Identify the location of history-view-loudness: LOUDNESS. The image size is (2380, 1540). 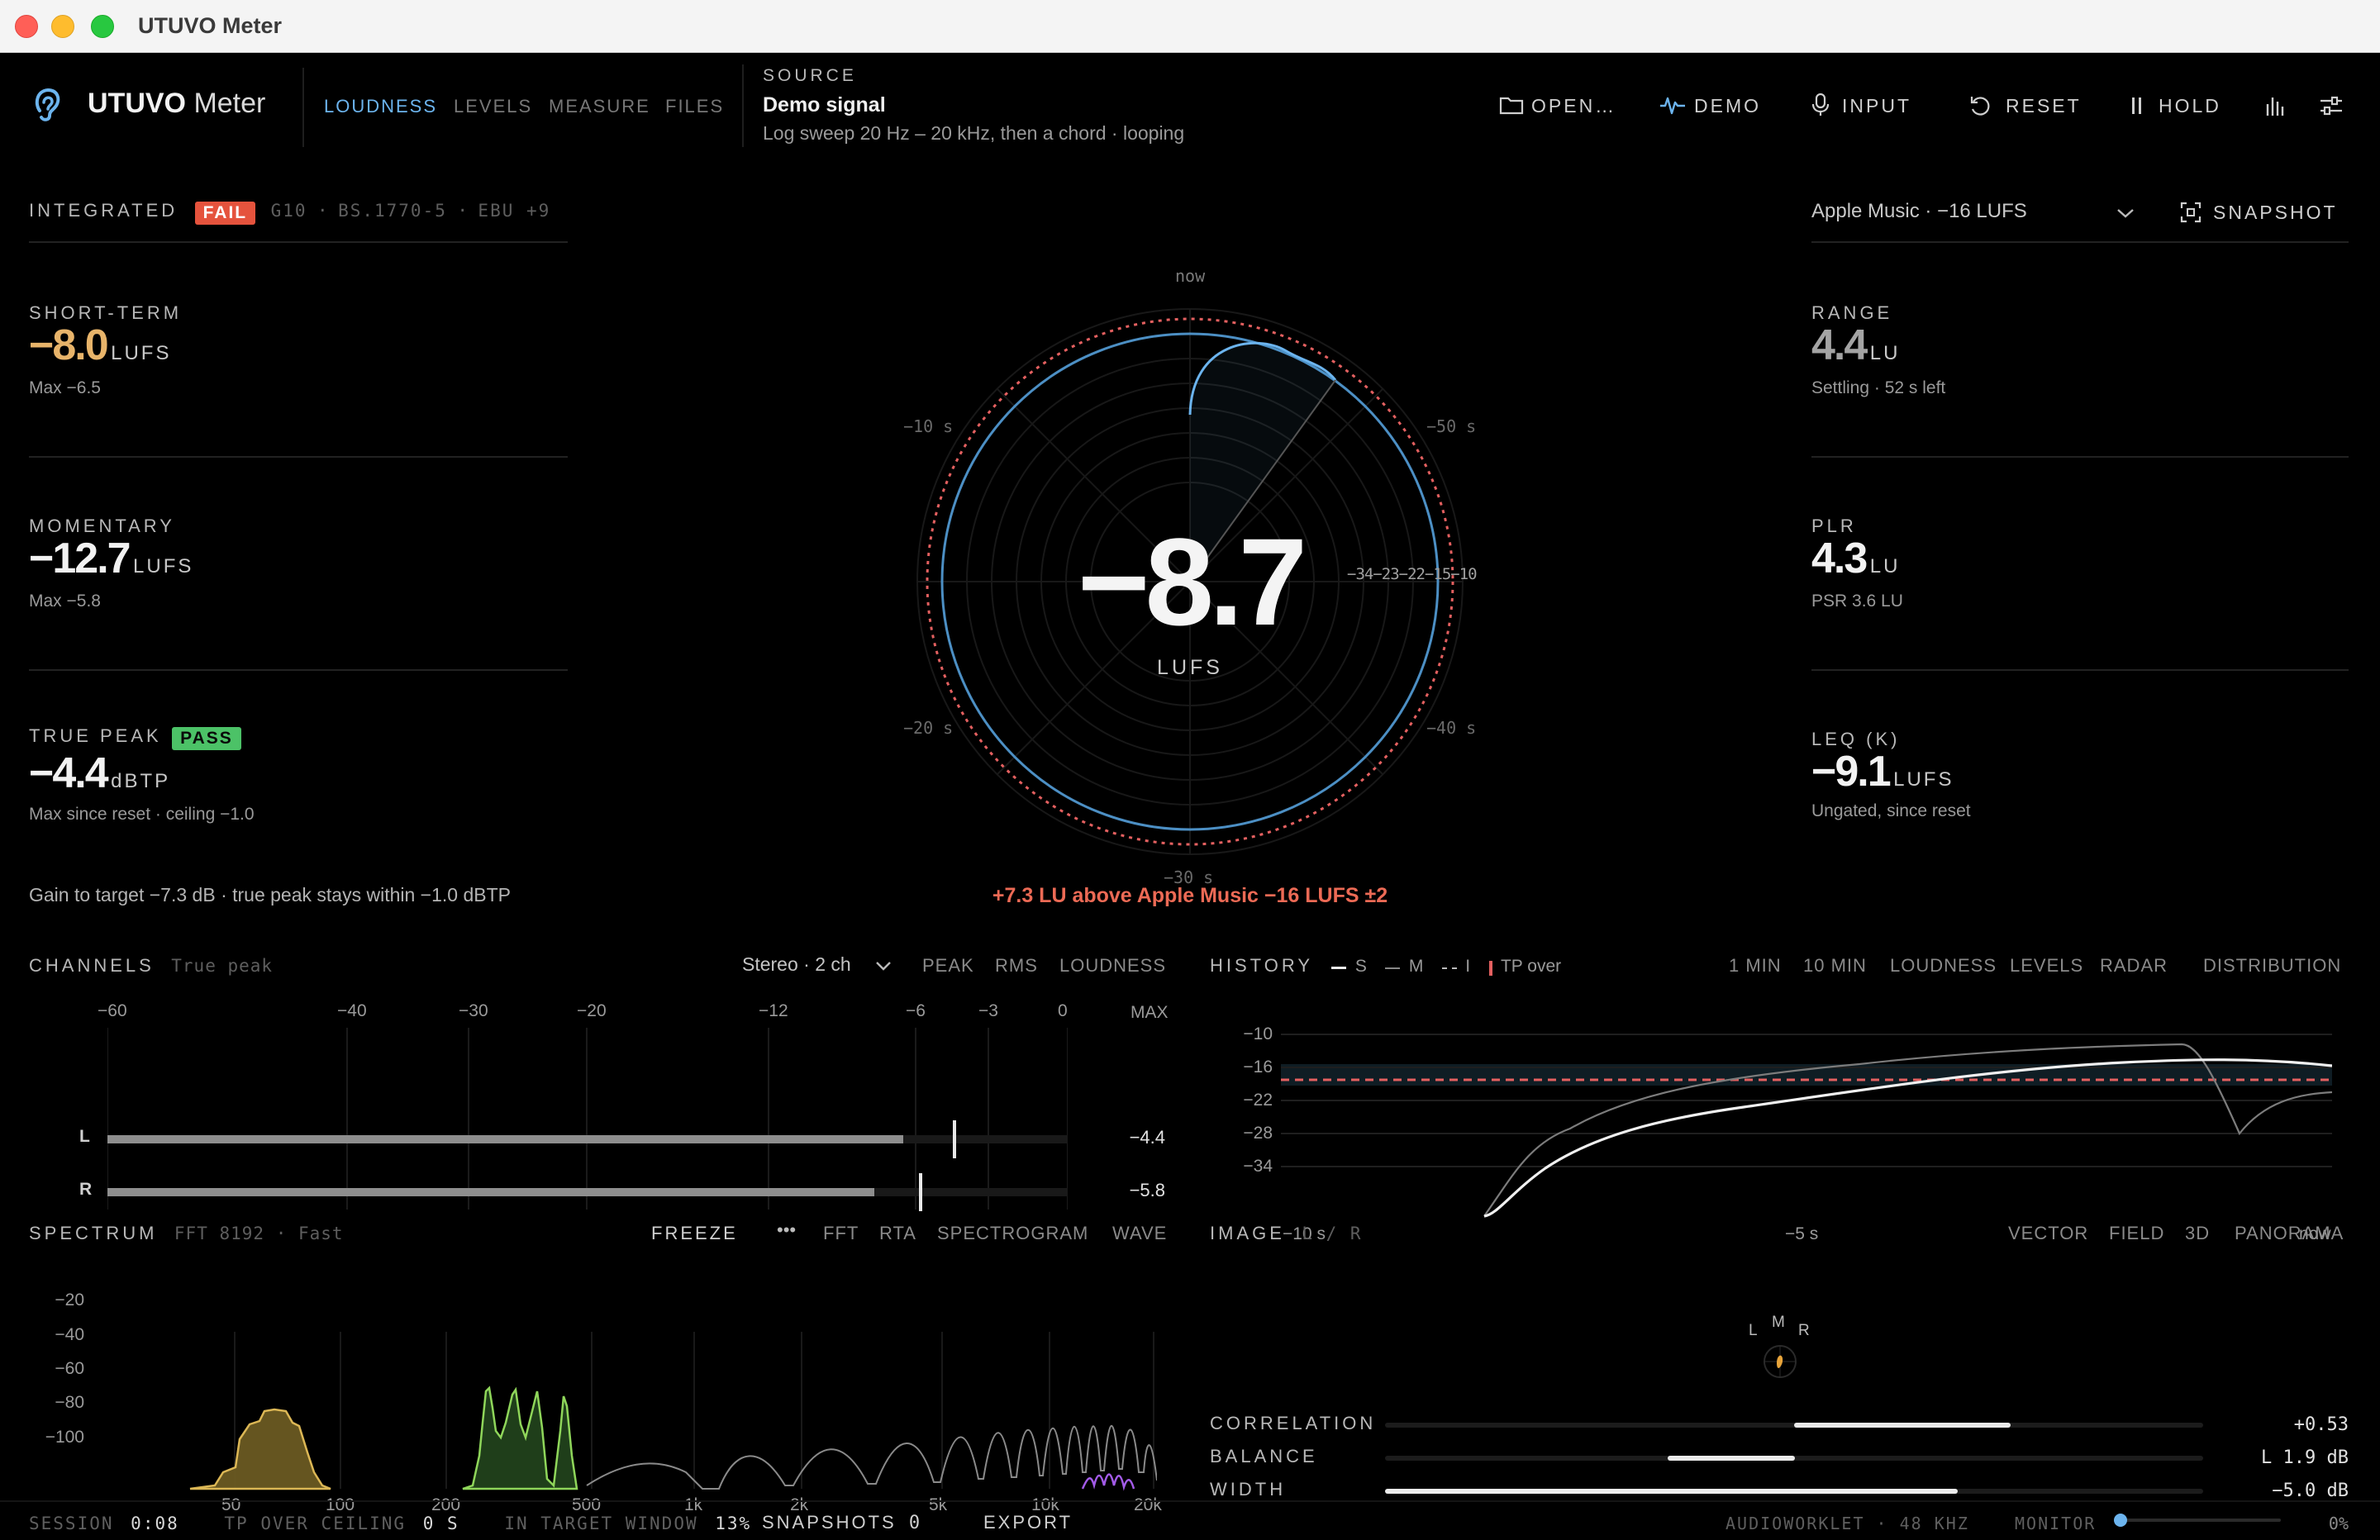
(1943, 966).